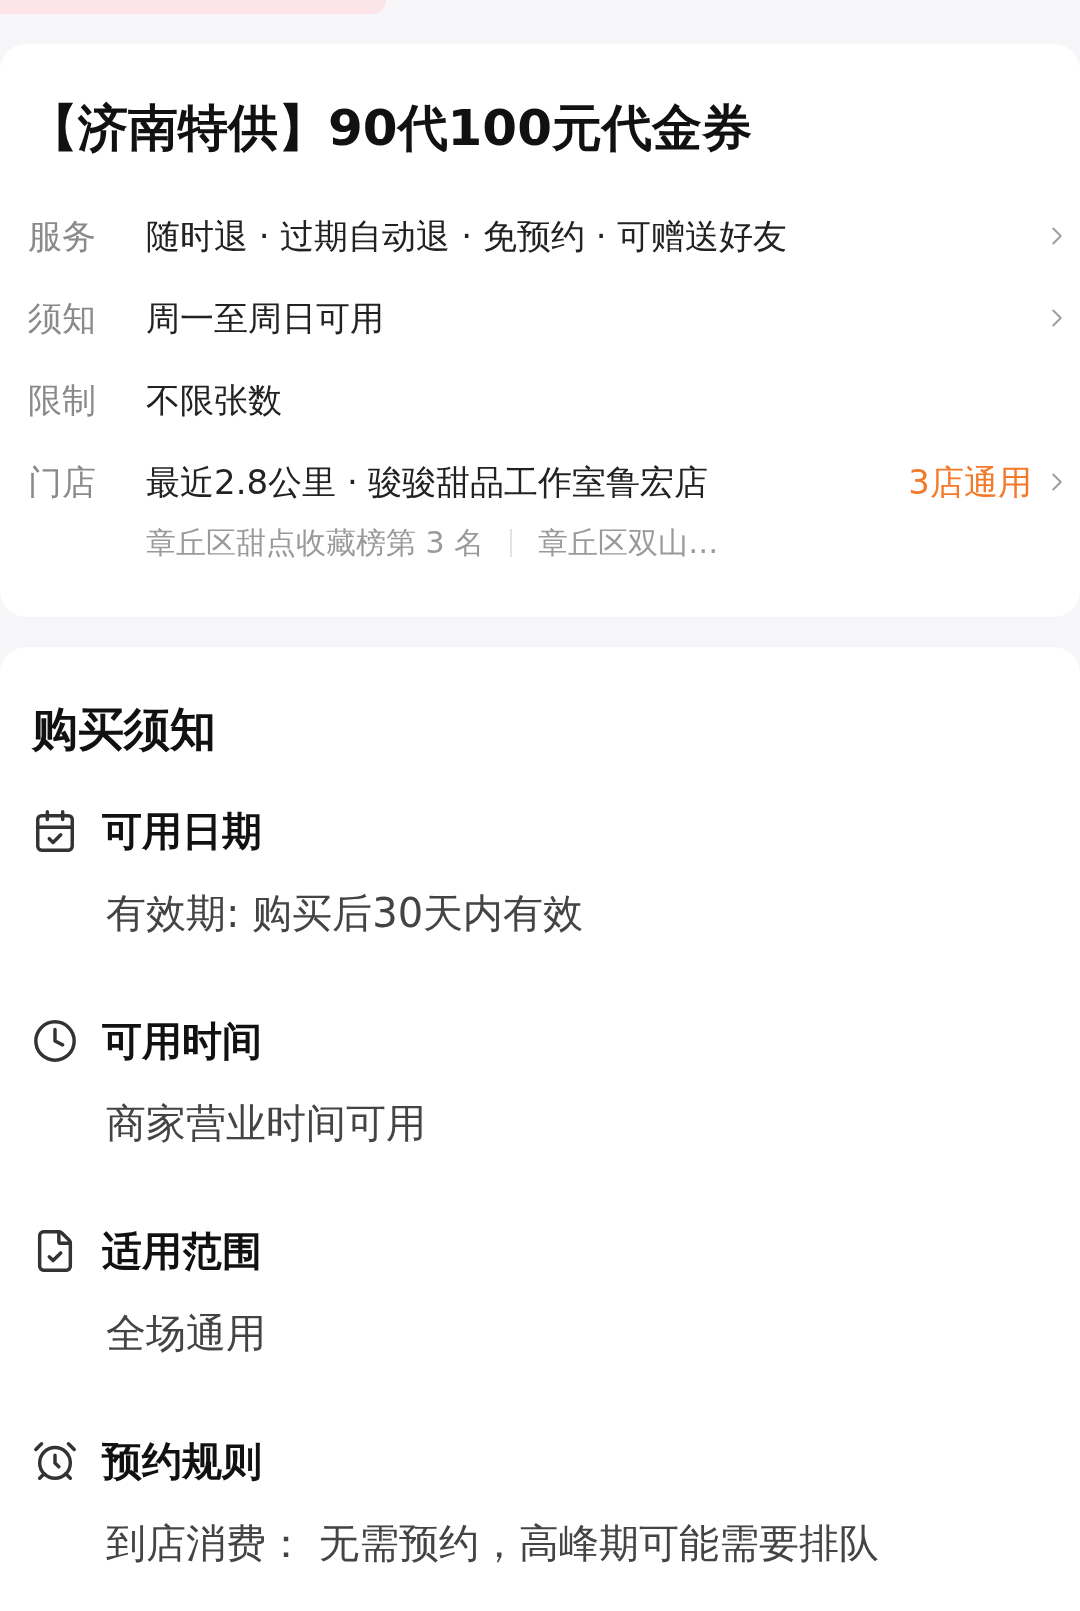 This screenshot has height=1611, width=1080. What do you see at coordinates (182, 1251) in the screenshot?
I see `section-title: 适用范围` at bounding box center [182, 1251].